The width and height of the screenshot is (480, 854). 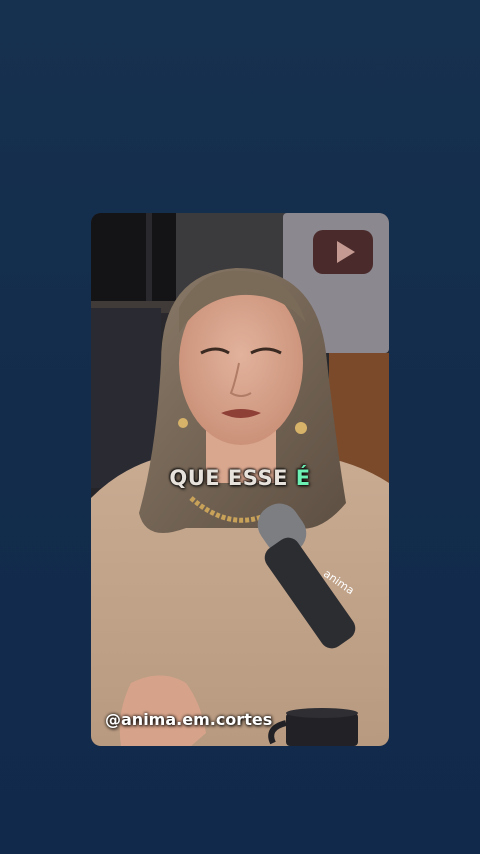 What do you see at coordinates (183, 423) in the screenshot?
I see `left-earring` at bounding box center [183, 423].